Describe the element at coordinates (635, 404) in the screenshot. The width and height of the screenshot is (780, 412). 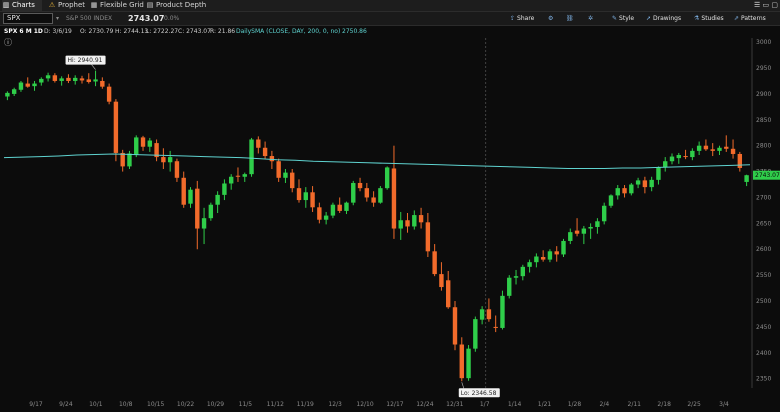
I see `x-tick-label: 2/11` at that location.